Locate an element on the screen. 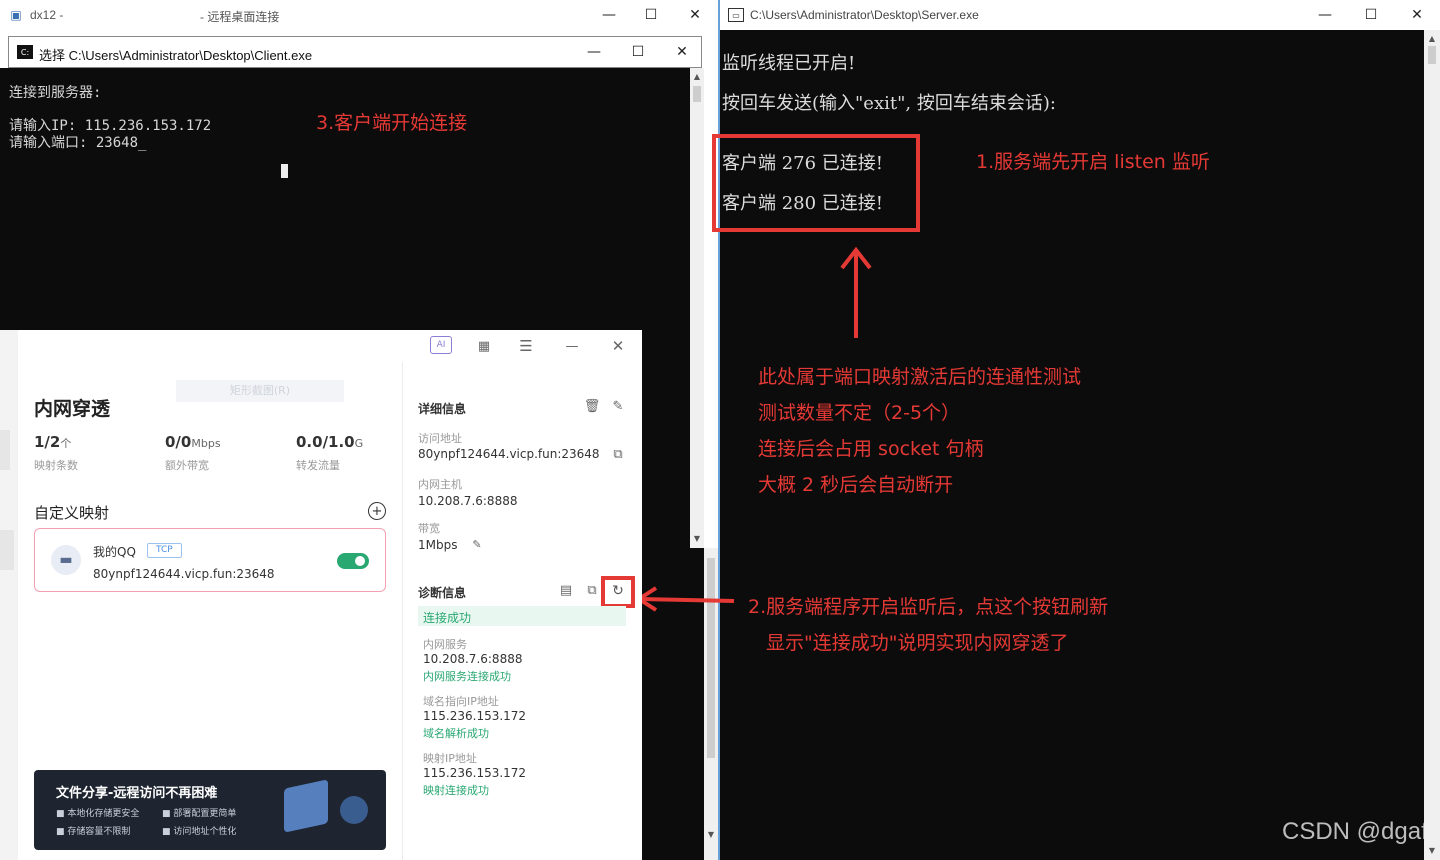 Image resolution: width=1440 pixels, height=860 pixels. stat-value: 0/0 is located at coordinates (178, 442).